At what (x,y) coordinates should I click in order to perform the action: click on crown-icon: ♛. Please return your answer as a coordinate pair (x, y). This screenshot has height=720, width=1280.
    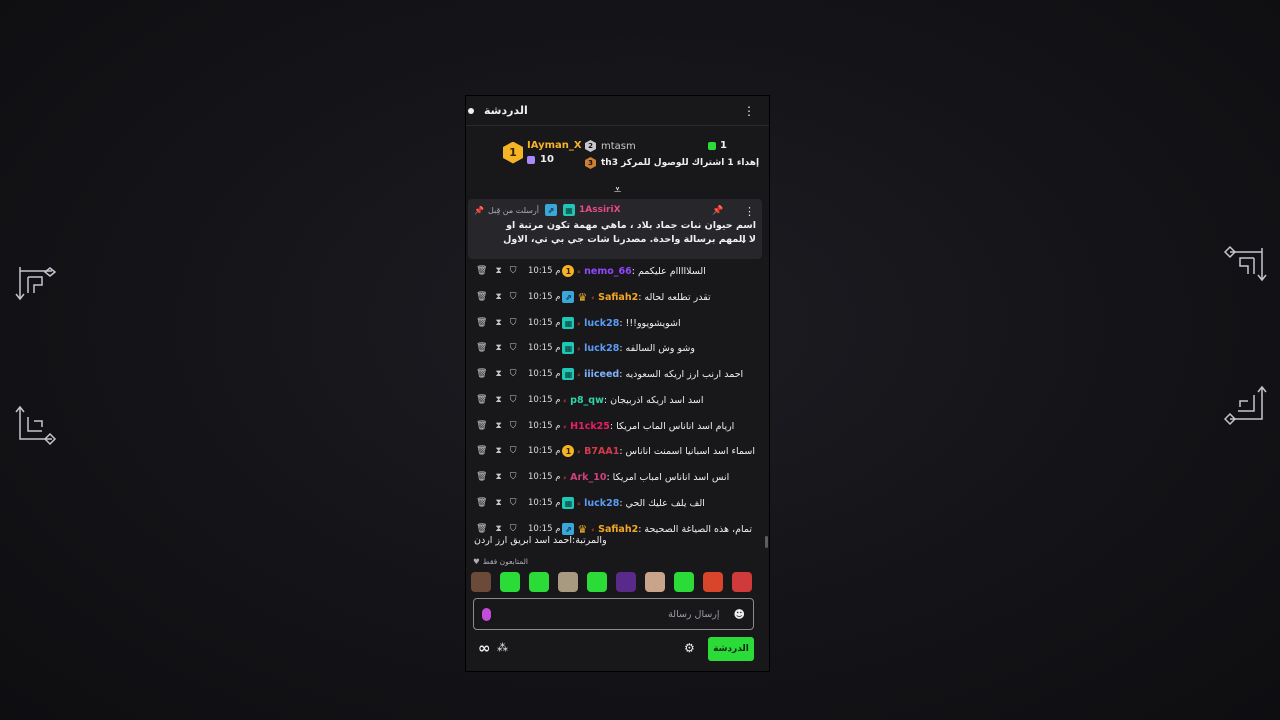
    Looking at the image, I should click on (582, 529).